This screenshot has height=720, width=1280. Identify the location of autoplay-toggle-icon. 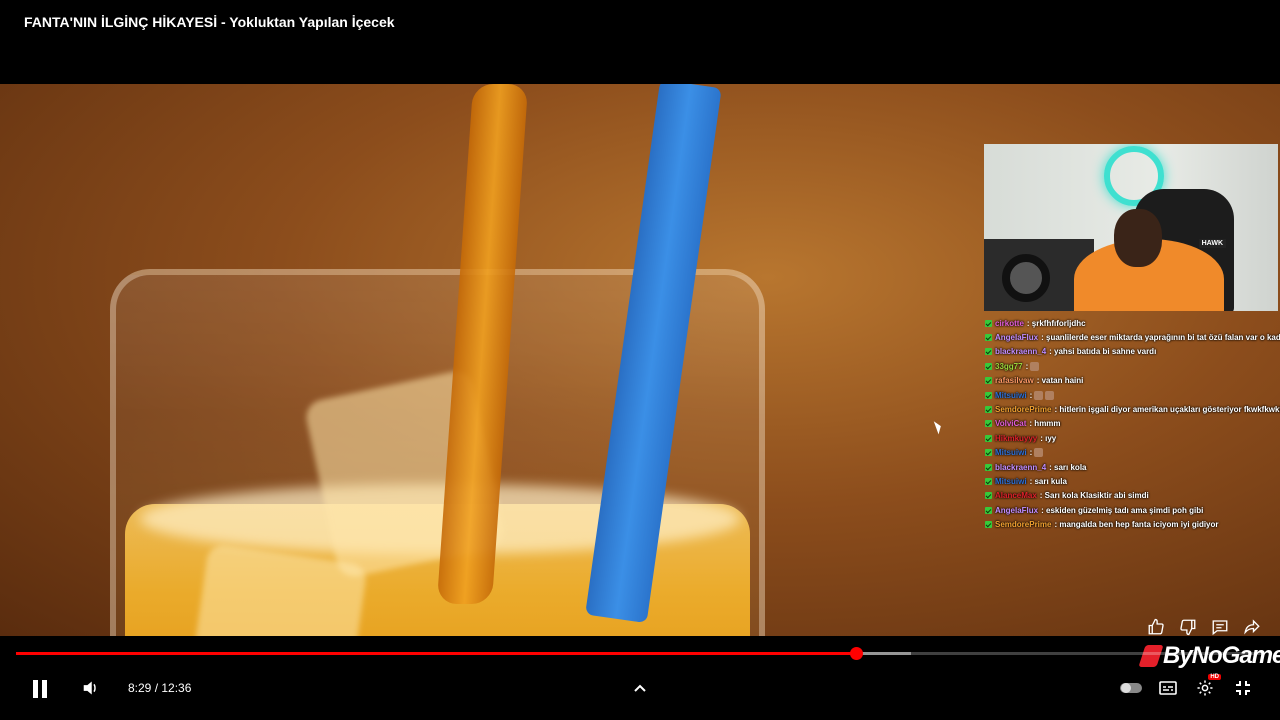
(1131, 688).